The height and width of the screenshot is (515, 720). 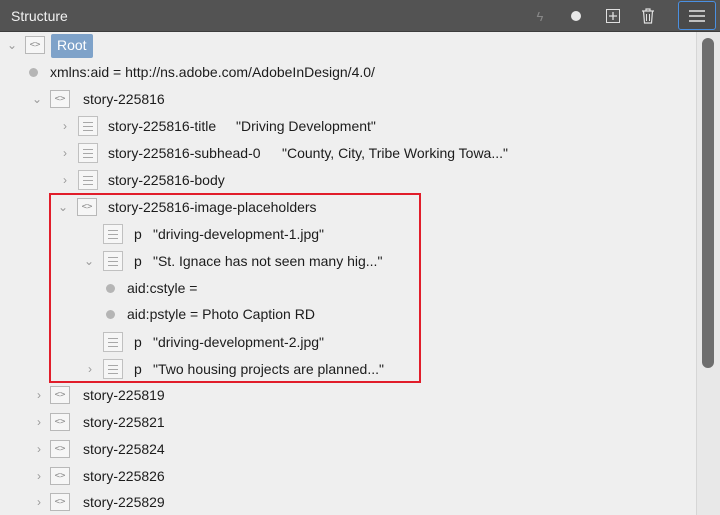 I want to click on attribute-bullet-icon, so click(x=33, y=72).